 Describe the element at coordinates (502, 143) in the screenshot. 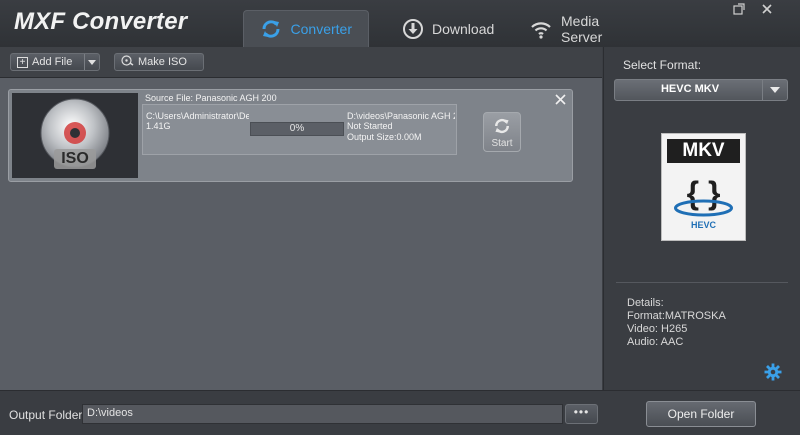

I see `start-label: Start` at that location.